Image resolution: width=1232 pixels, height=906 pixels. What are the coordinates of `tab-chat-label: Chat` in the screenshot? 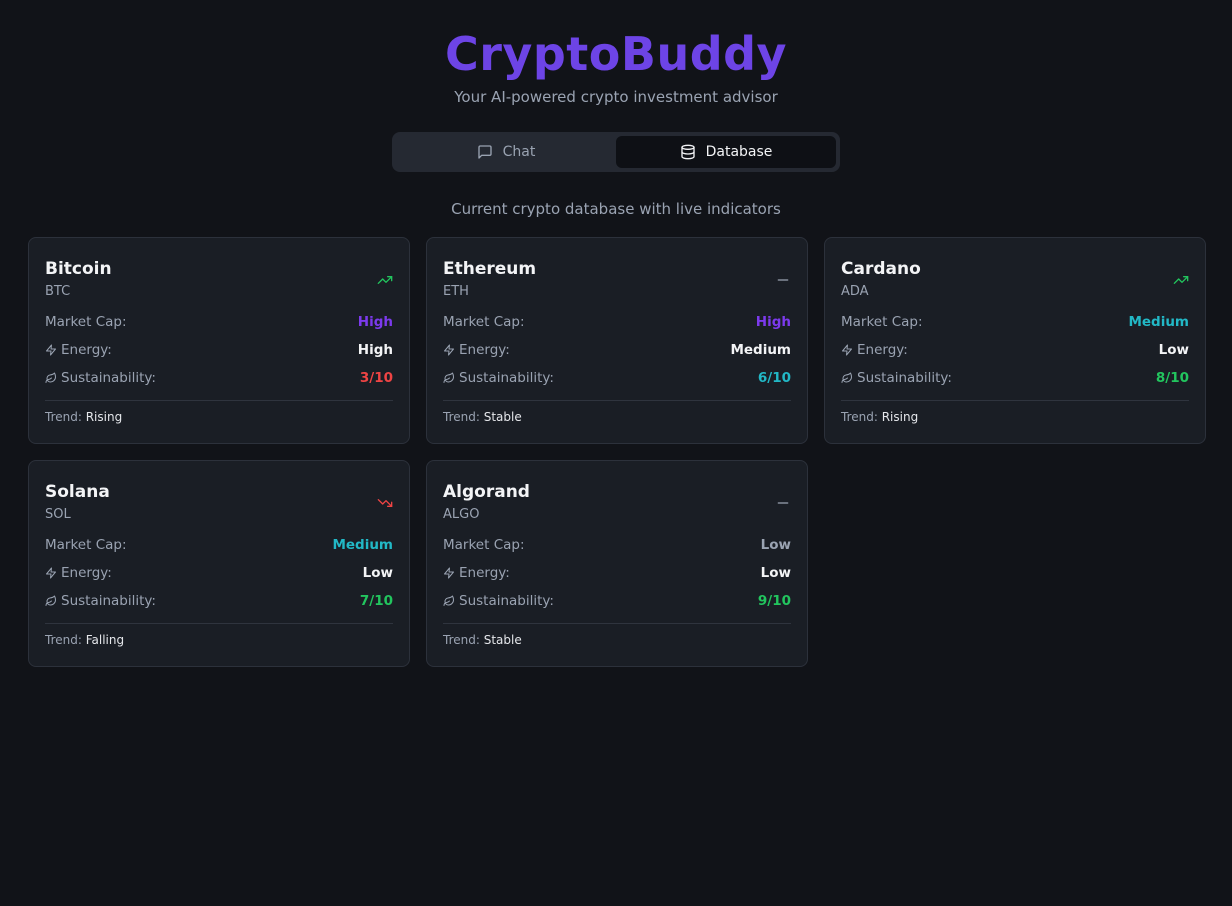 It's located at (519, 152).